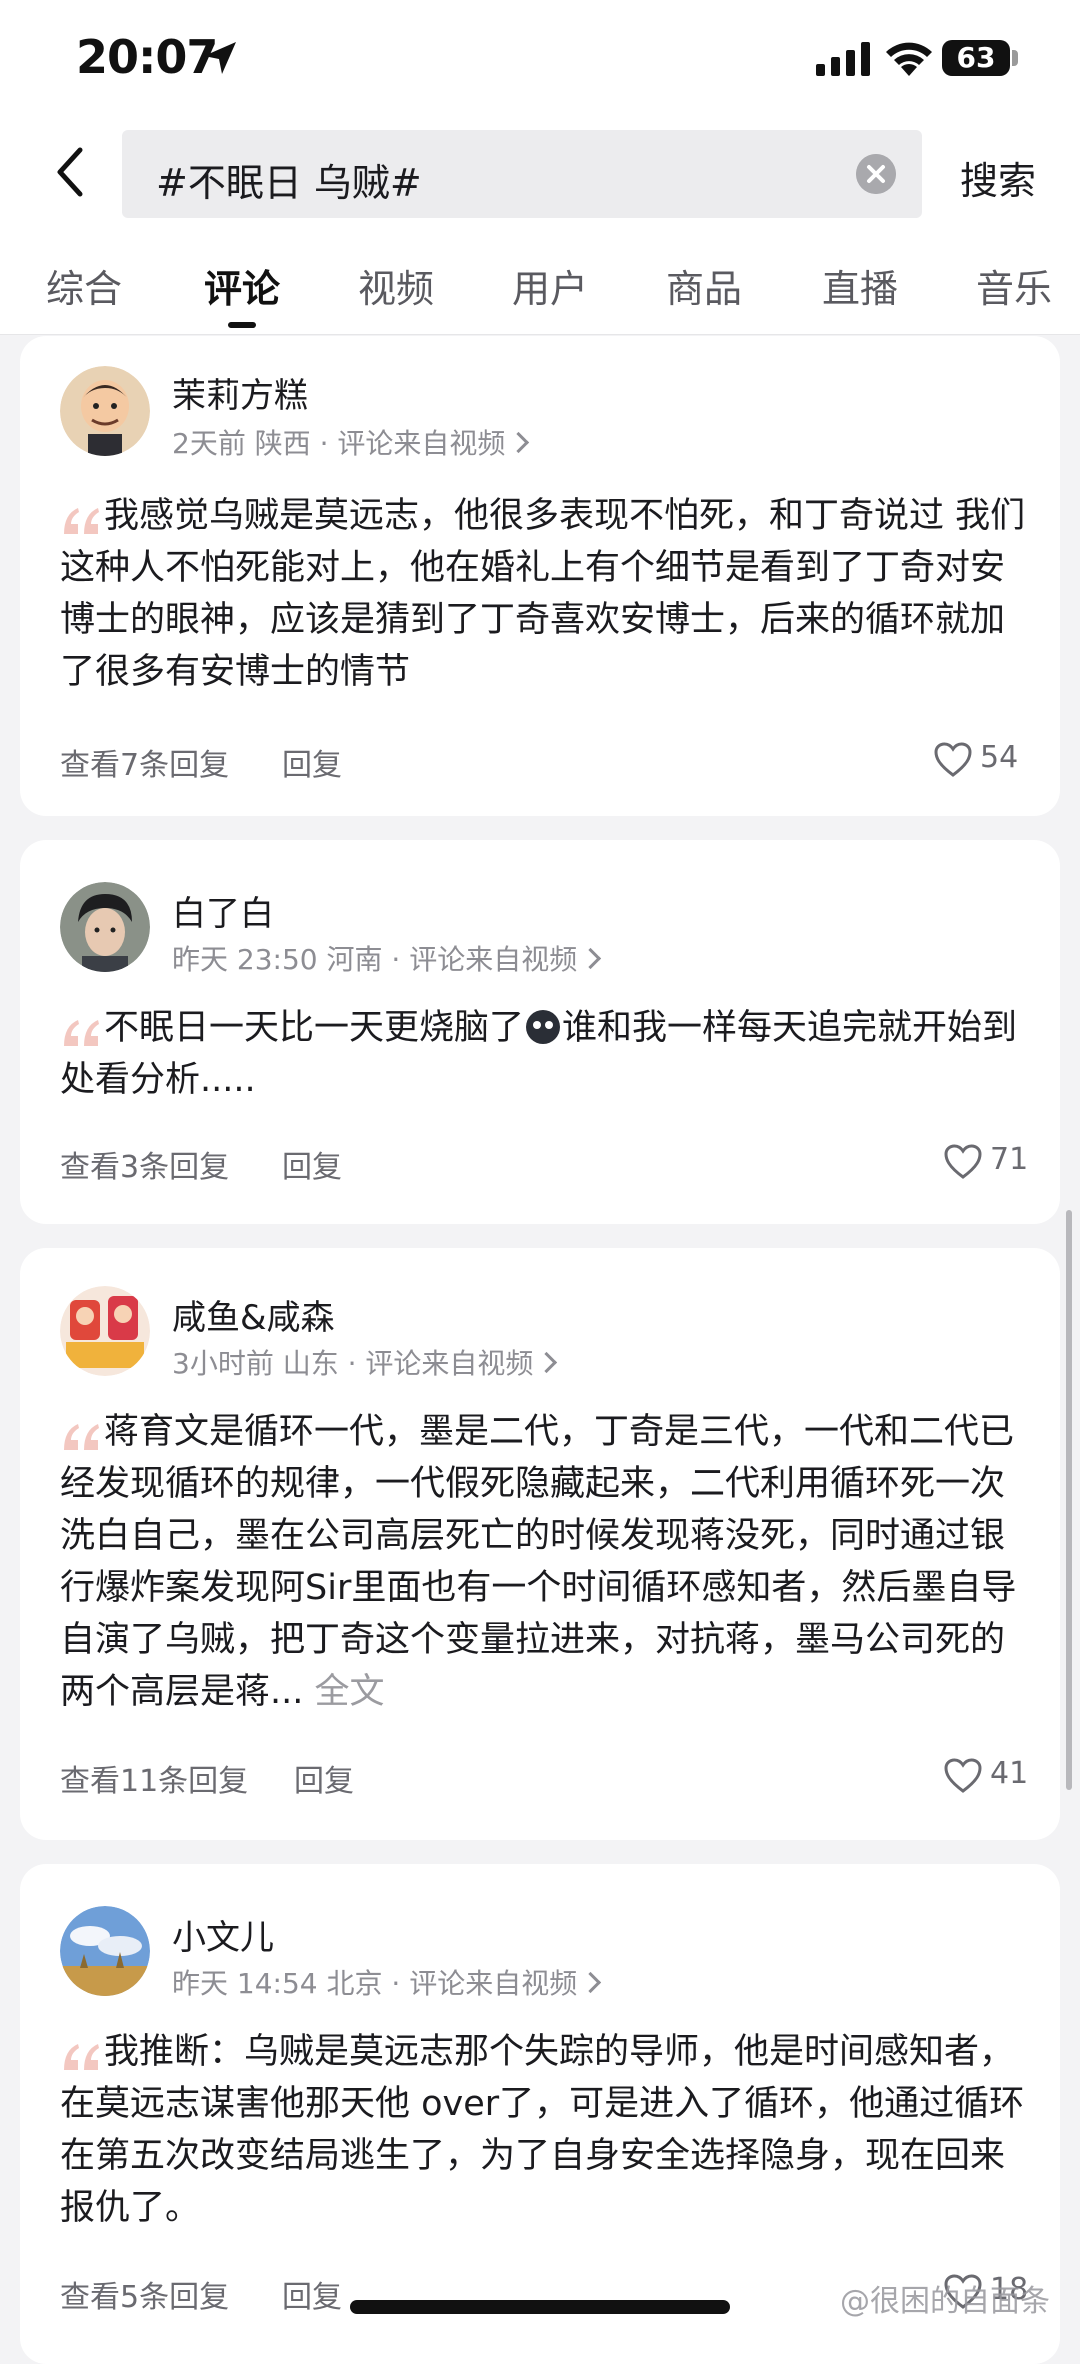 This screenshot has height=2364, width=1080. I want to click on tab-videos: 视频, so click(396, 285).